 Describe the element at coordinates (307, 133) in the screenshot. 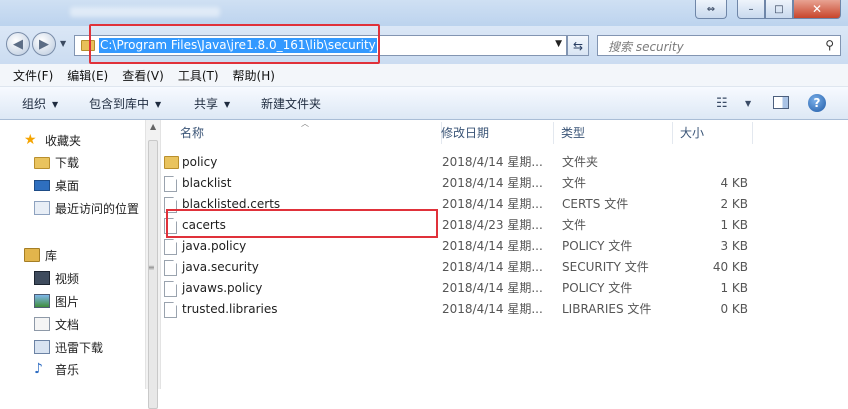

I see `column-header-name: 名称` at that location.